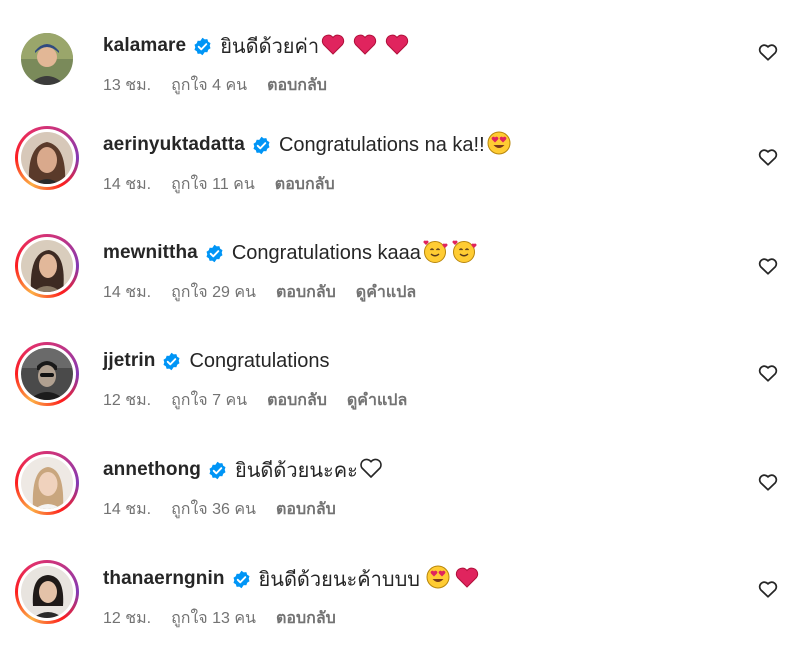  What do you see at coordinates (164, 579) in the screenshot?
I see `username-link: thanaerngnin` at bounding box center [164, 579].